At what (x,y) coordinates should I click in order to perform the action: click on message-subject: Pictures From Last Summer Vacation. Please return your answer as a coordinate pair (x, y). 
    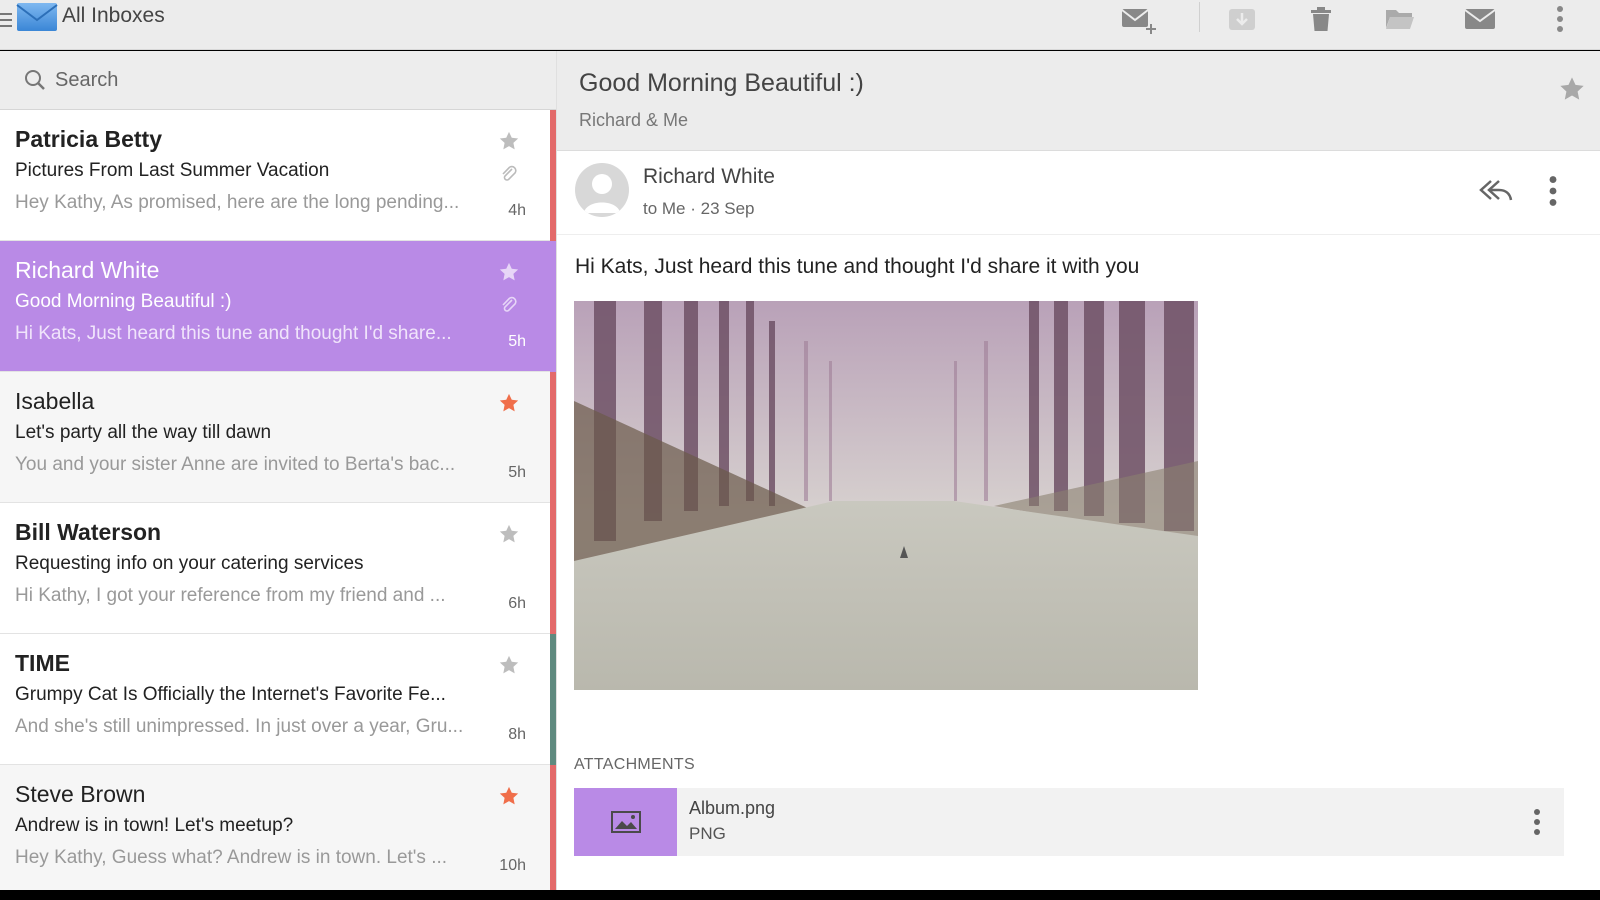
    Looking at the image, I should click on (172, 170).